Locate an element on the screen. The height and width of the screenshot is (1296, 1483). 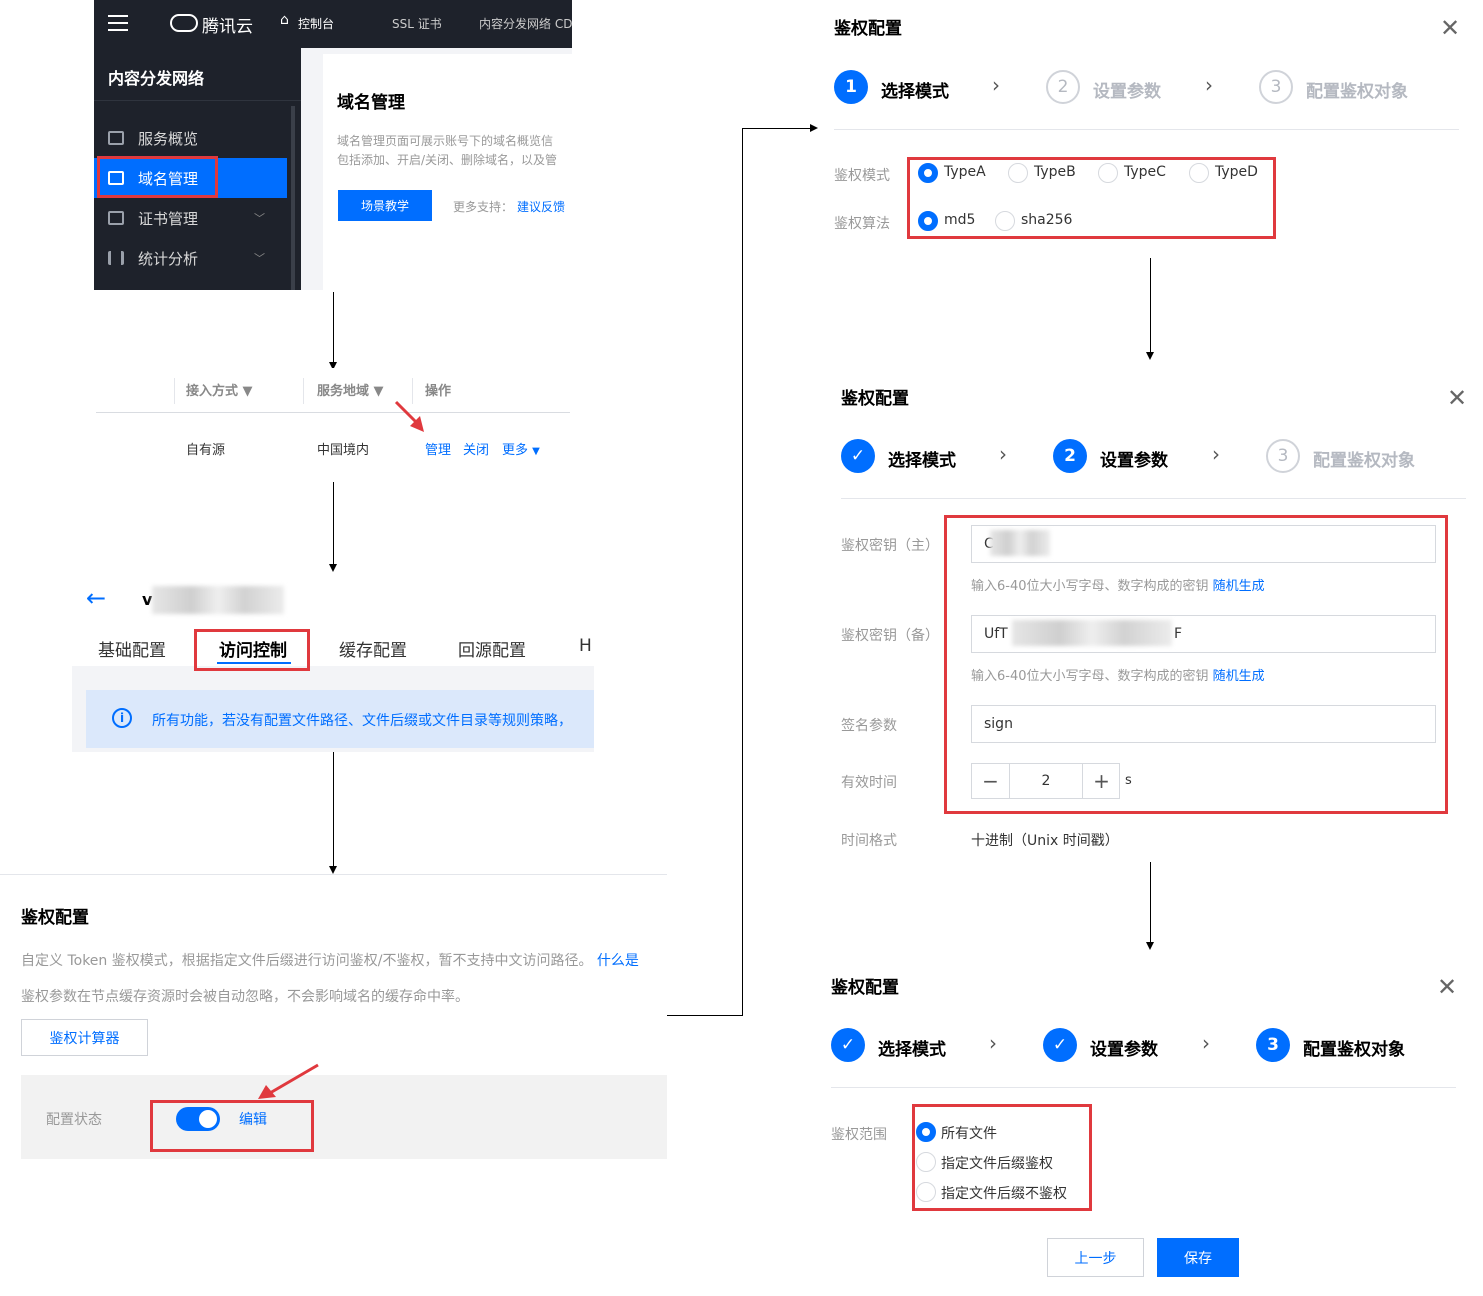
caret-down-icon: ▼ is located at coordinates (536, 451).